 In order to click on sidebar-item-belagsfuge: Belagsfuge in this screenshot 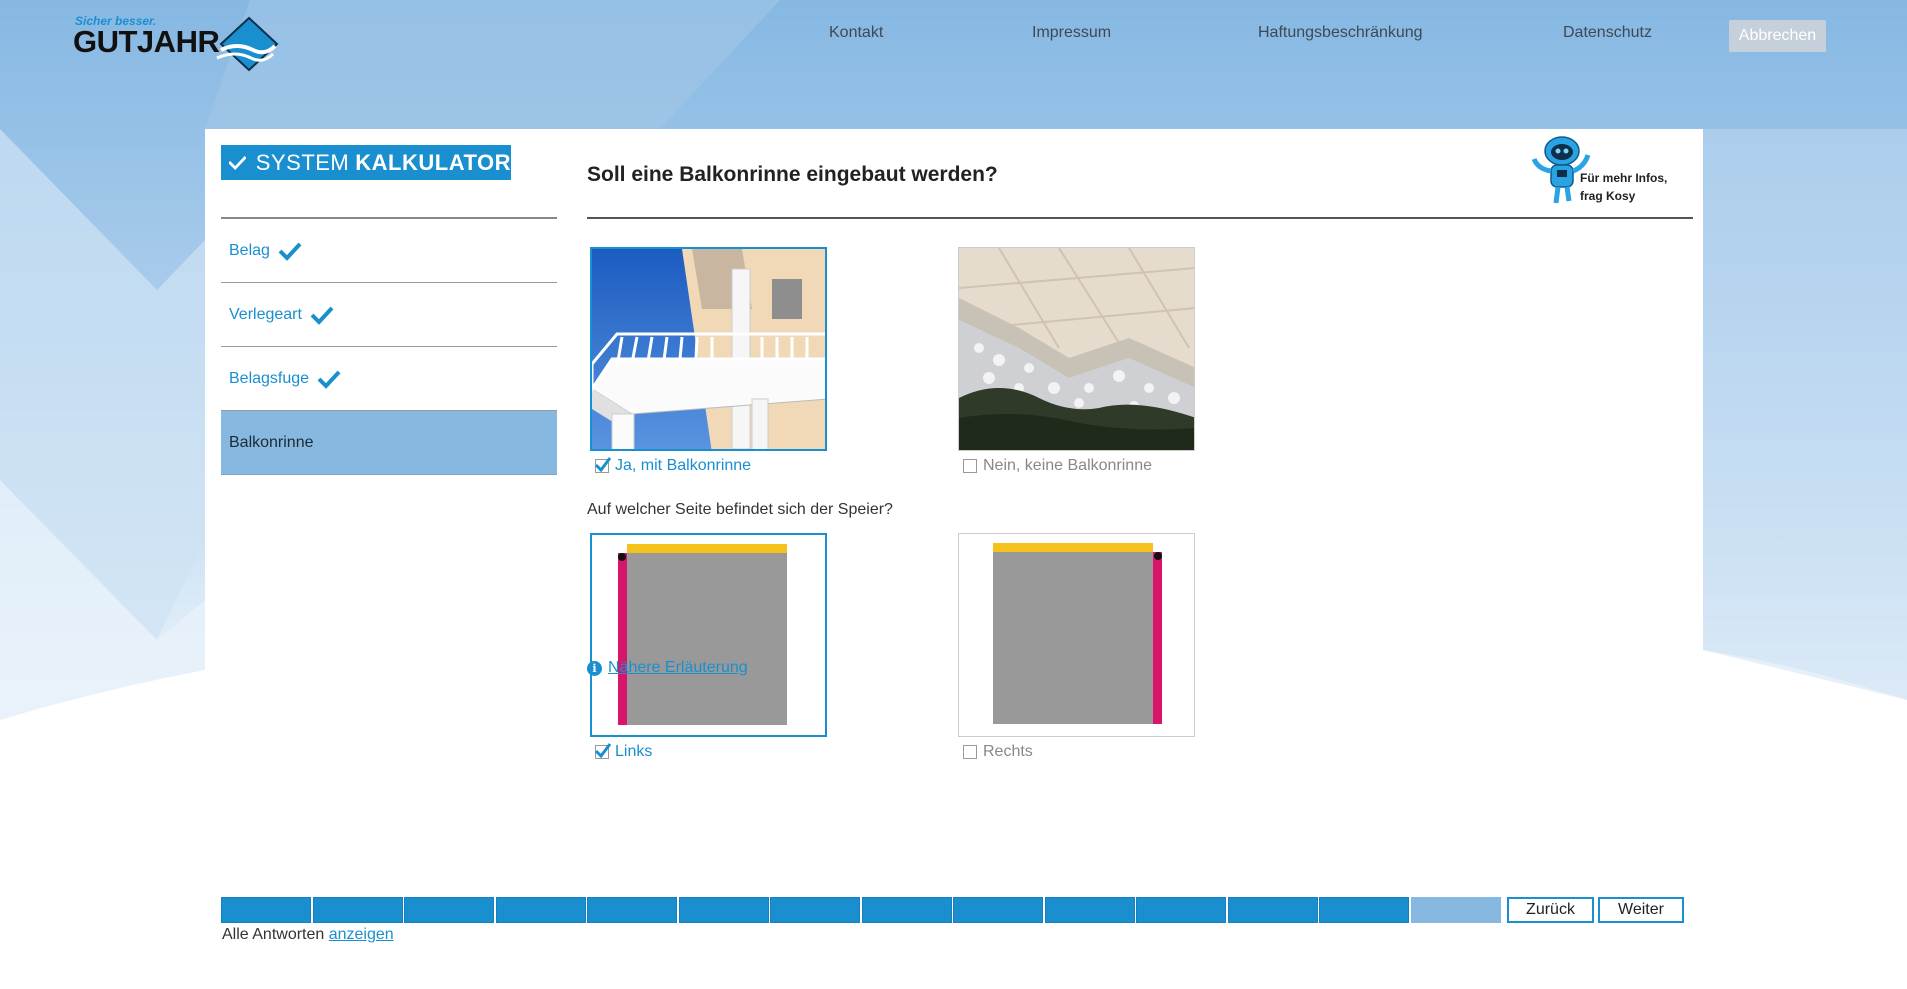, I will do `click(389, 379)`.